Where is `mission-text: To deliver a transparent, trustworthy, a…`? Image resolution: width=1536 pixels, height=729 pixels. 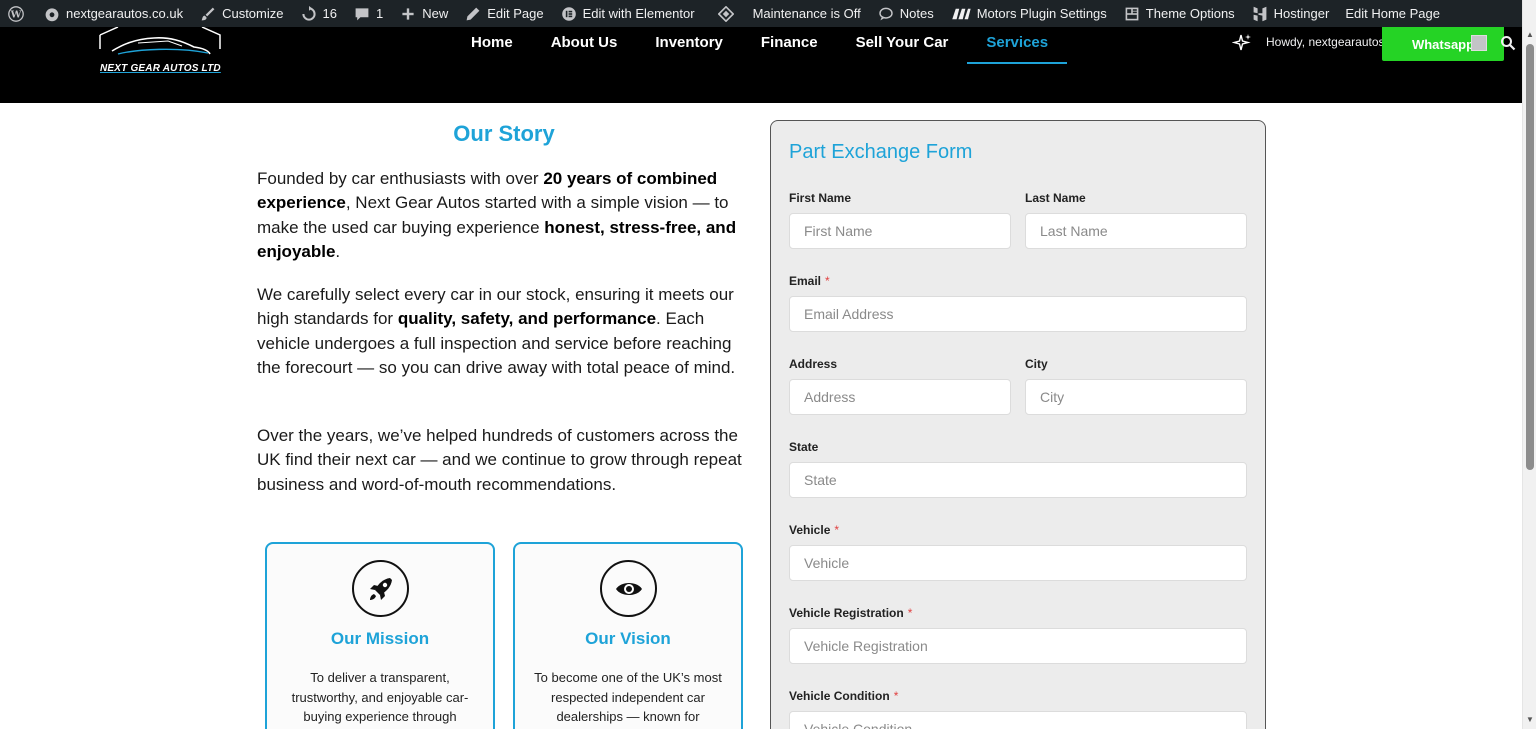 mission-text: To deliver a transparent, trustworthy, a… is located at coordinates (380, 697).